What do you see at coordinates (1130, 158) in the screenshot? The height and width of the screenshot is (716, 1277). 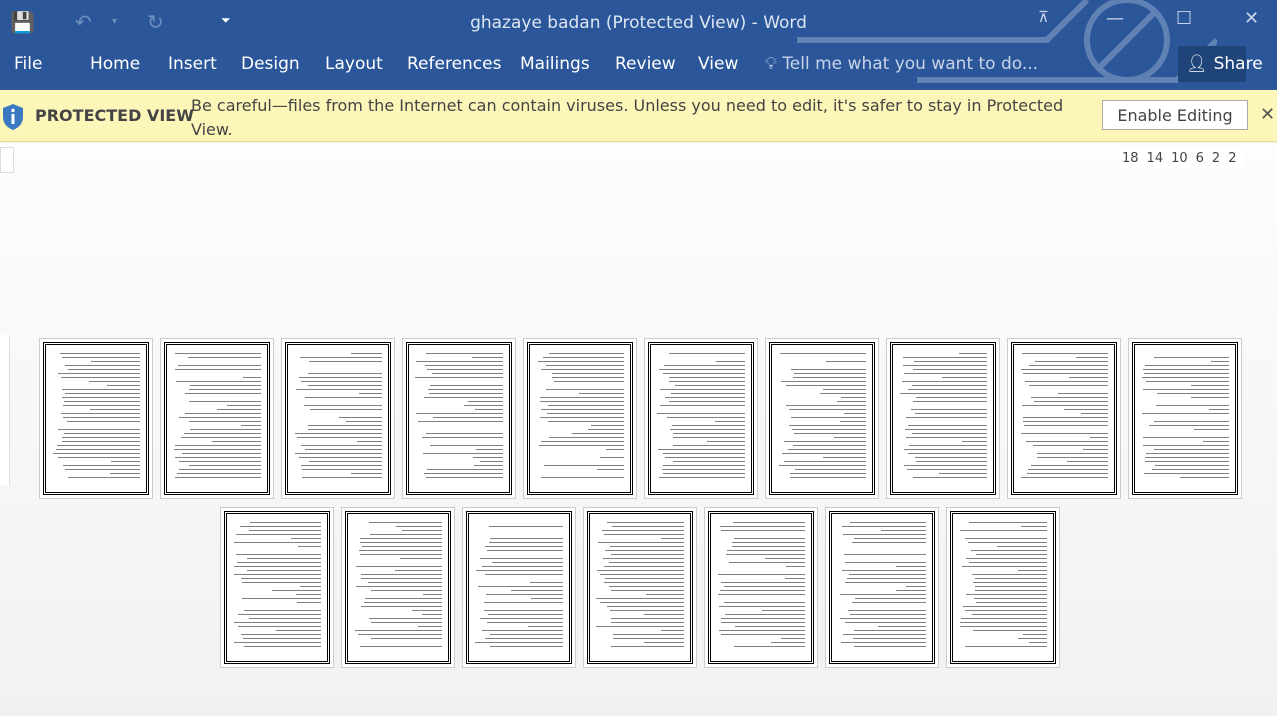 I see `ruler-tick: 18` at bounding box center [1130, 158].